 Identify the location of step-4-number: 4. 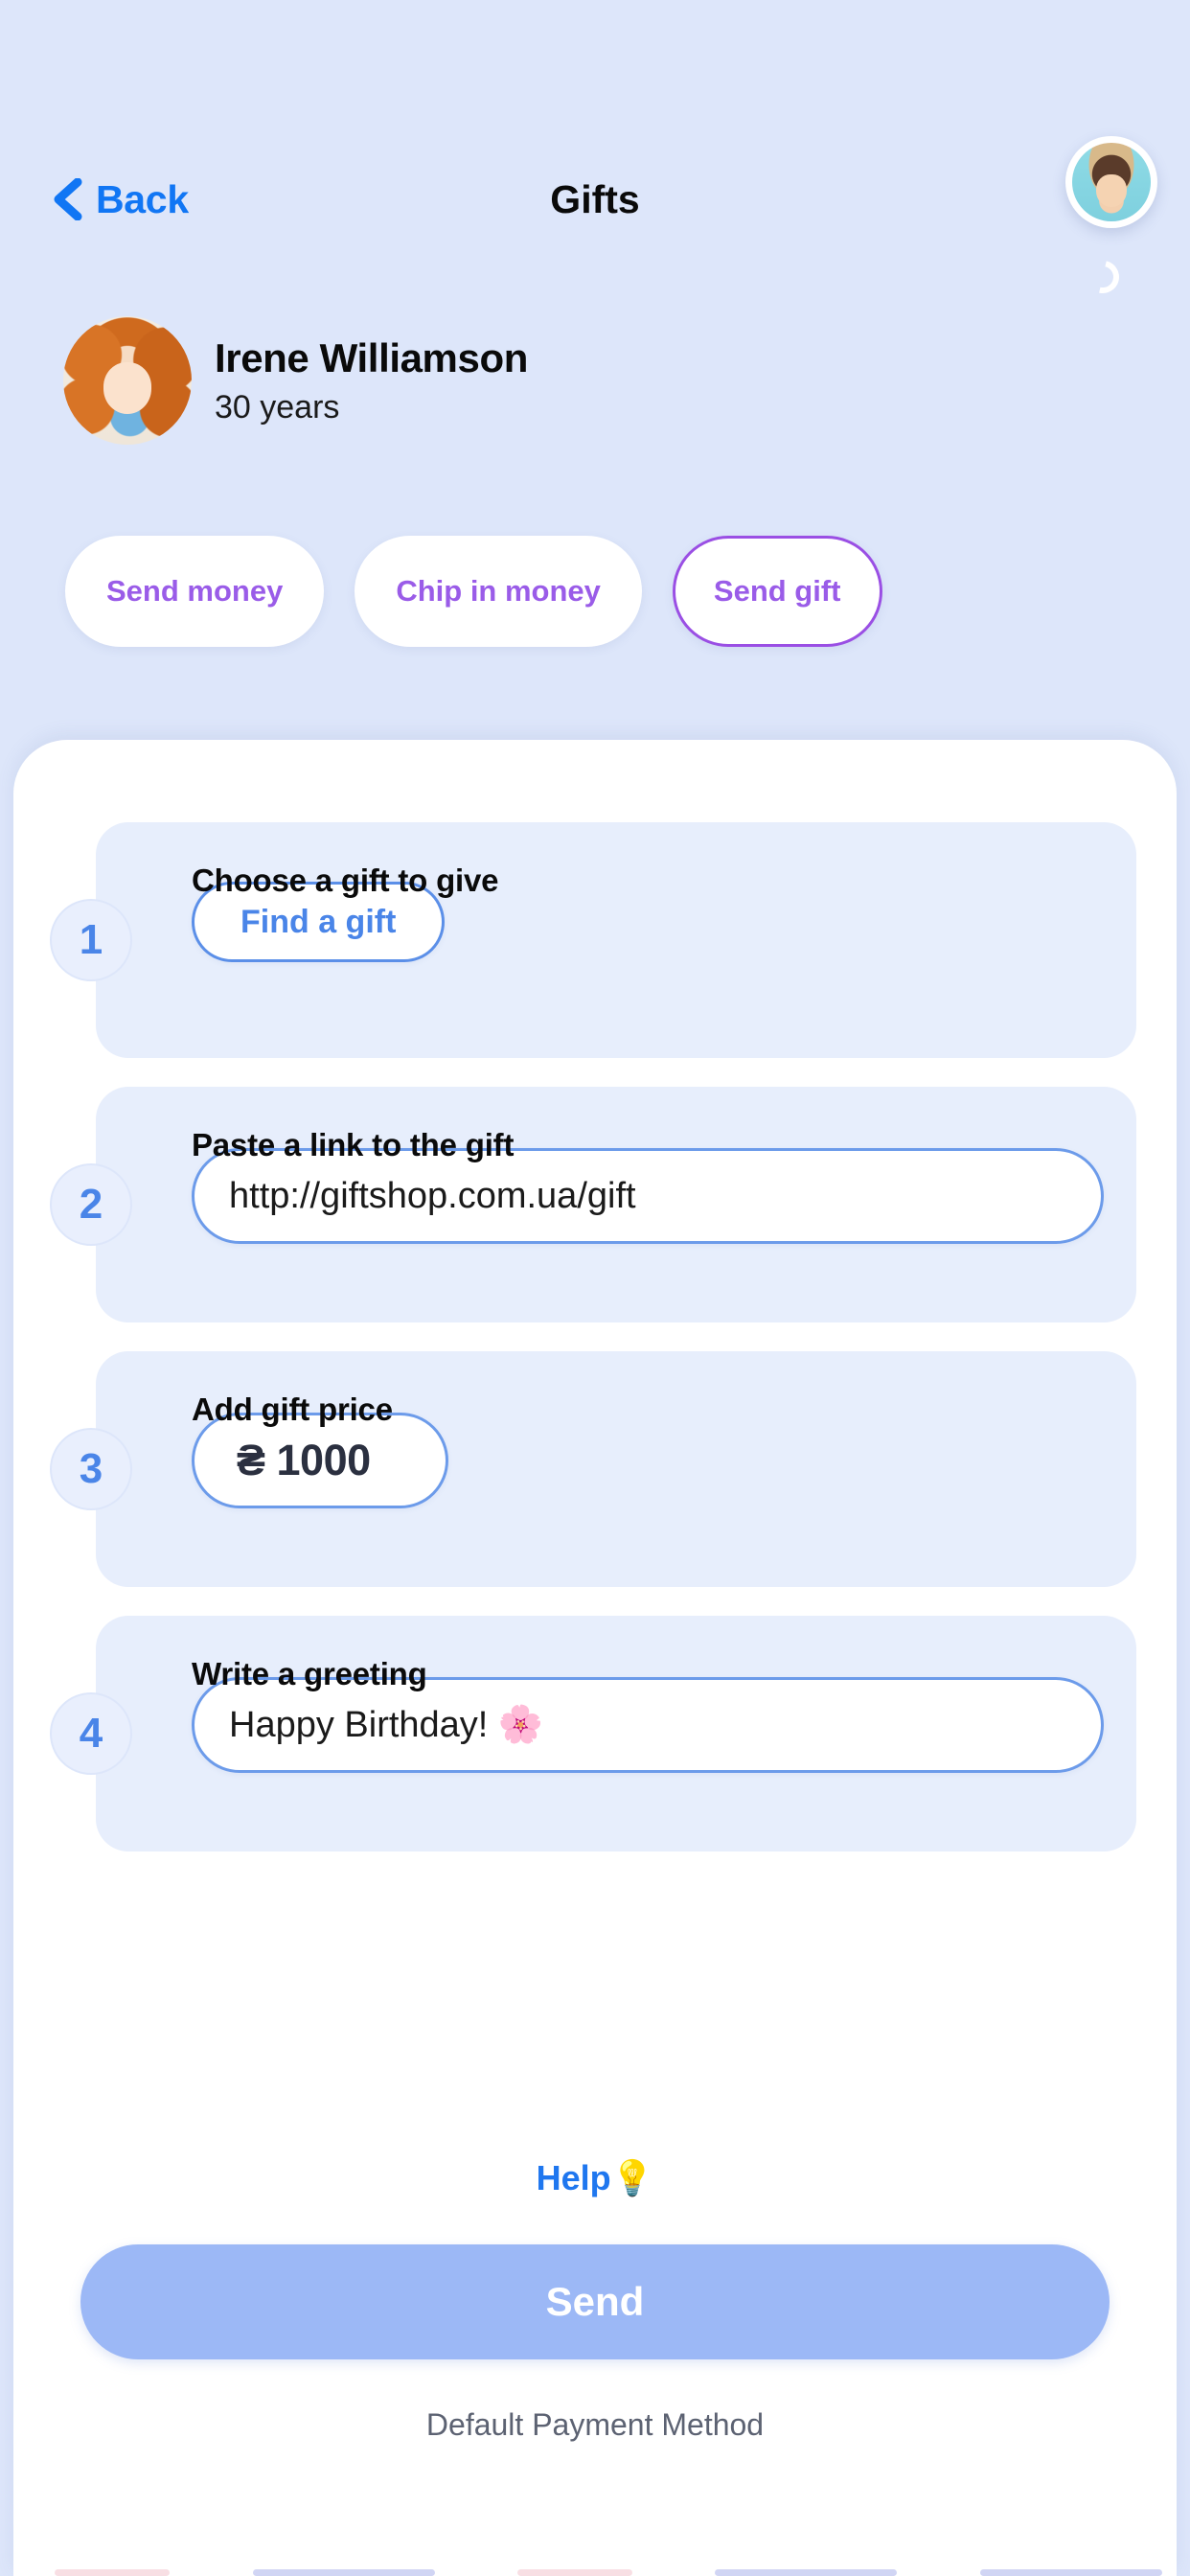
(91, 1733).